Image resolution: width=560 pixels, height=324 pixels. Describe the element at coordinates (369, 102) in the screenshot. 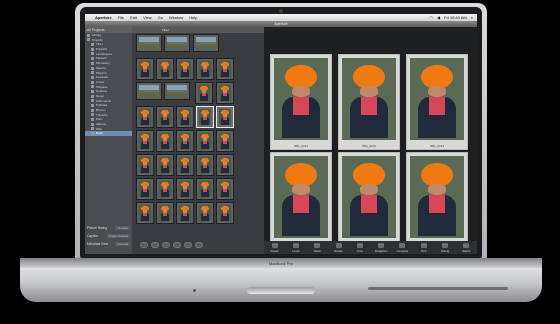

I see `viewer-image: IMG_0212` at that location.